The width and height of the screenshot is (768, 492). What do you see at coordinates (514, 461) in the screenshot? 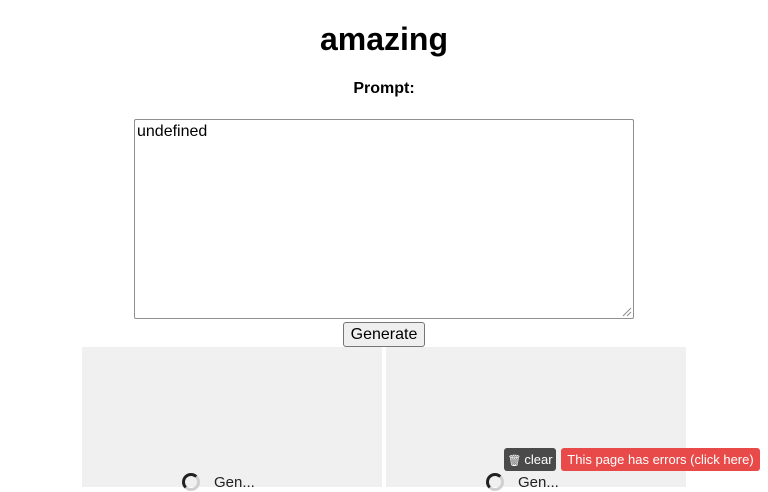
I see `trash-icon: 🗑` at bounding box center [514, 461].